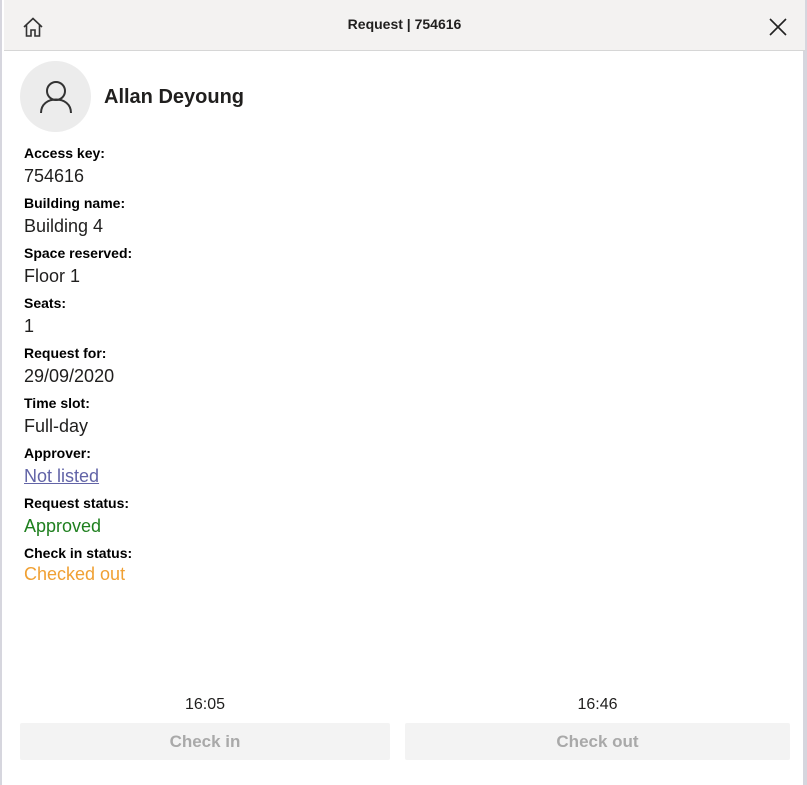 The image size is (807, 785). What do you see at coordinates (57, 403) in the screenshot?
I see `time-slot-label: Time slot:` at bounding box center [57, 403].